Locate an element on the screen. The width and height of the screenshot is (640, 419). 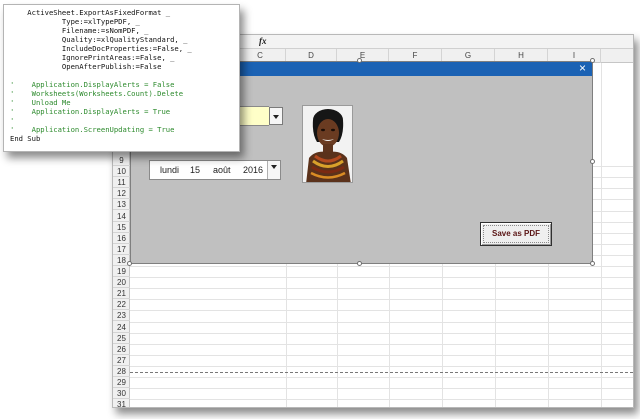
code-comment-line: ' Application.DisplayAlerts = False is located at coordinates (92, 84).